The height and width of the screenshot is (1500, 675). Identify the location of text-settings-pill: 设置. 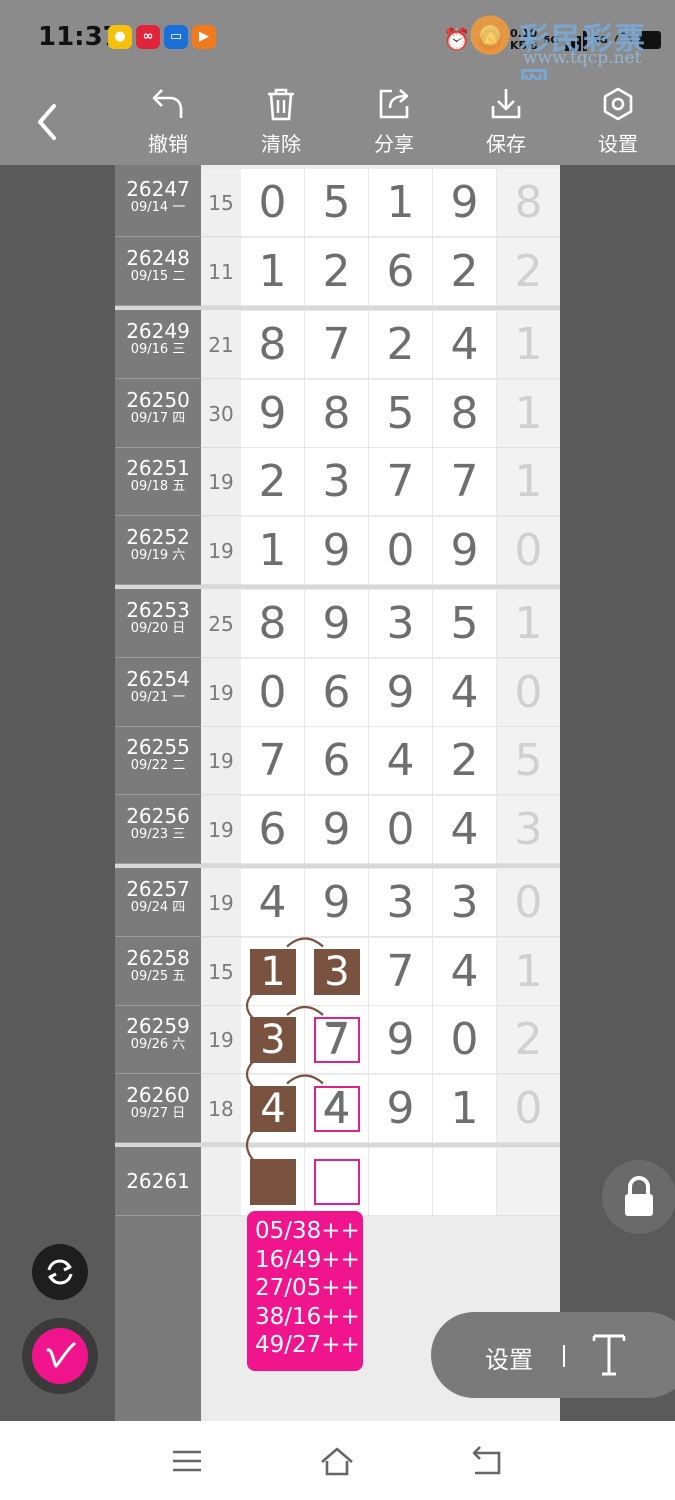
(553, 1355).